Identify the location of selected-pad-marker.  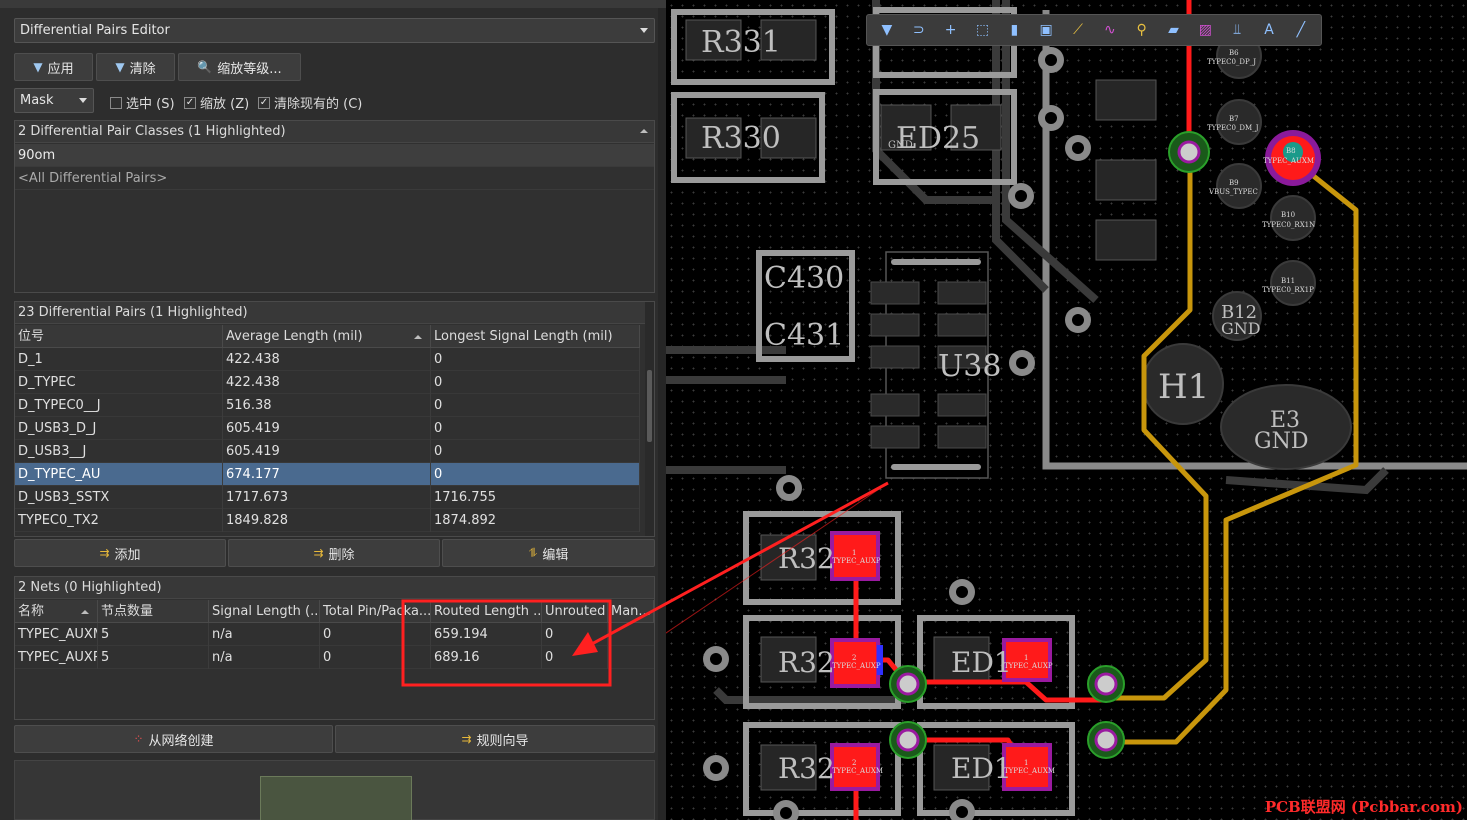
(880, 660).